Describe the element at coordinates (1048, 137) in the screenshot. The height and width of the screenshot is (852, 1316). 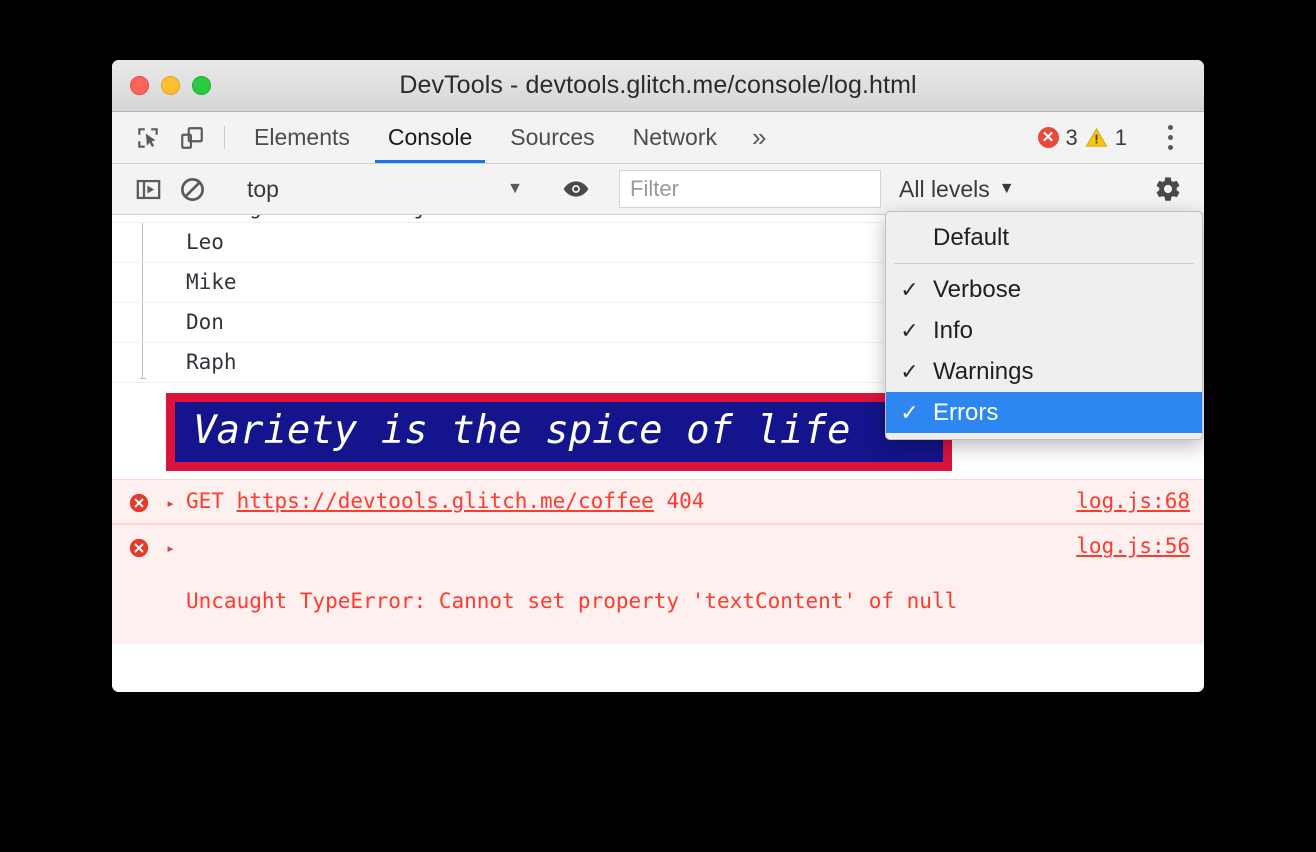
I see `error-count-icon: ✕` at that location.